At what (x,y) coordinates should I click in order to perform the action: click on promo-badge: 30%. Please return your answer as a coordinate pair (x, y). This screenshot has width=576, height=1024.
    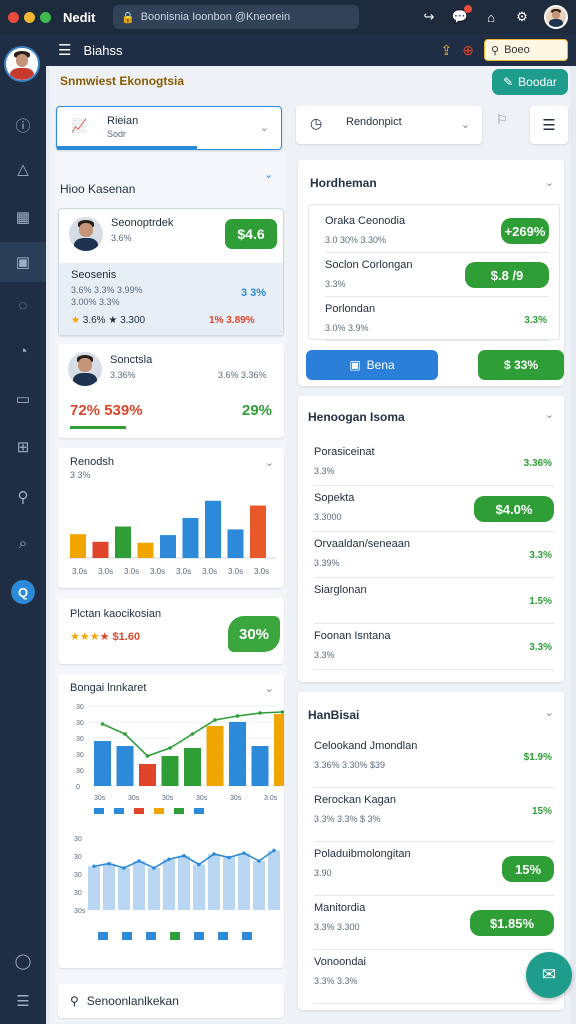
    Looking at the image, I should click on (254, 634).